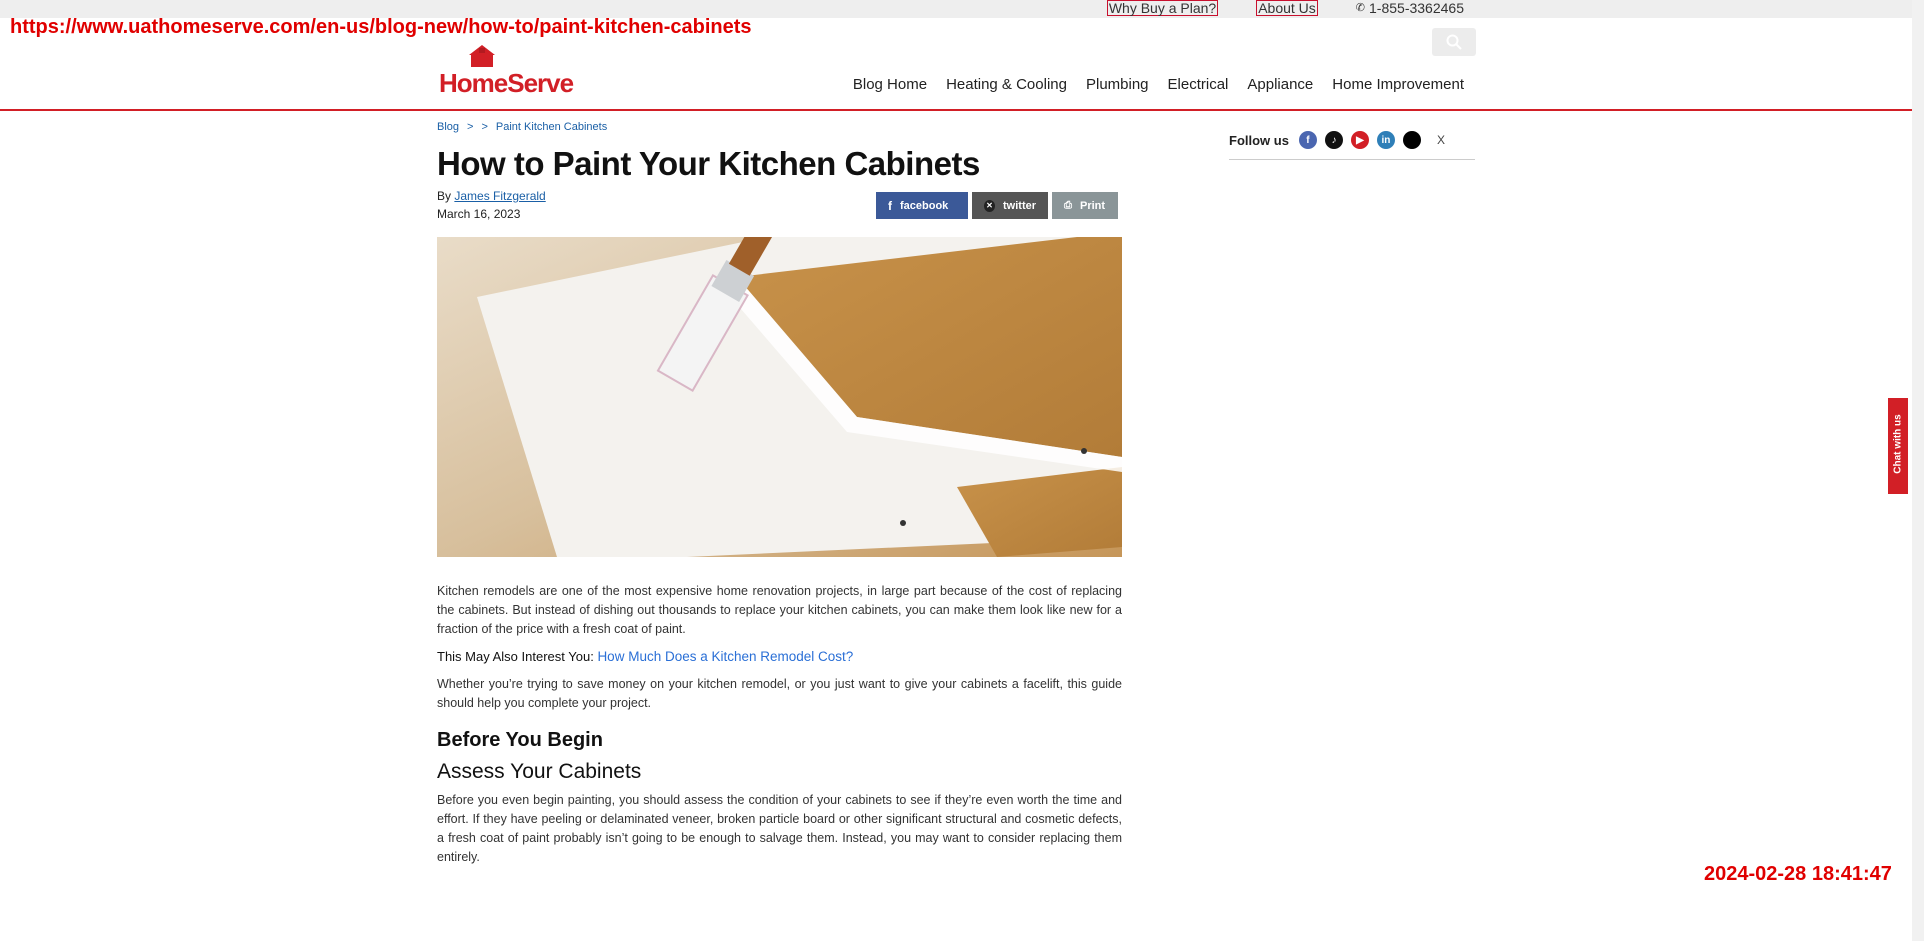 Image resolution: width=1924 pixels, height=941 pixels. Describe the element at coordinates (1006, 84) in the screenshot. I see `nav-heating-cooling: Heating & Cooling` at that location.